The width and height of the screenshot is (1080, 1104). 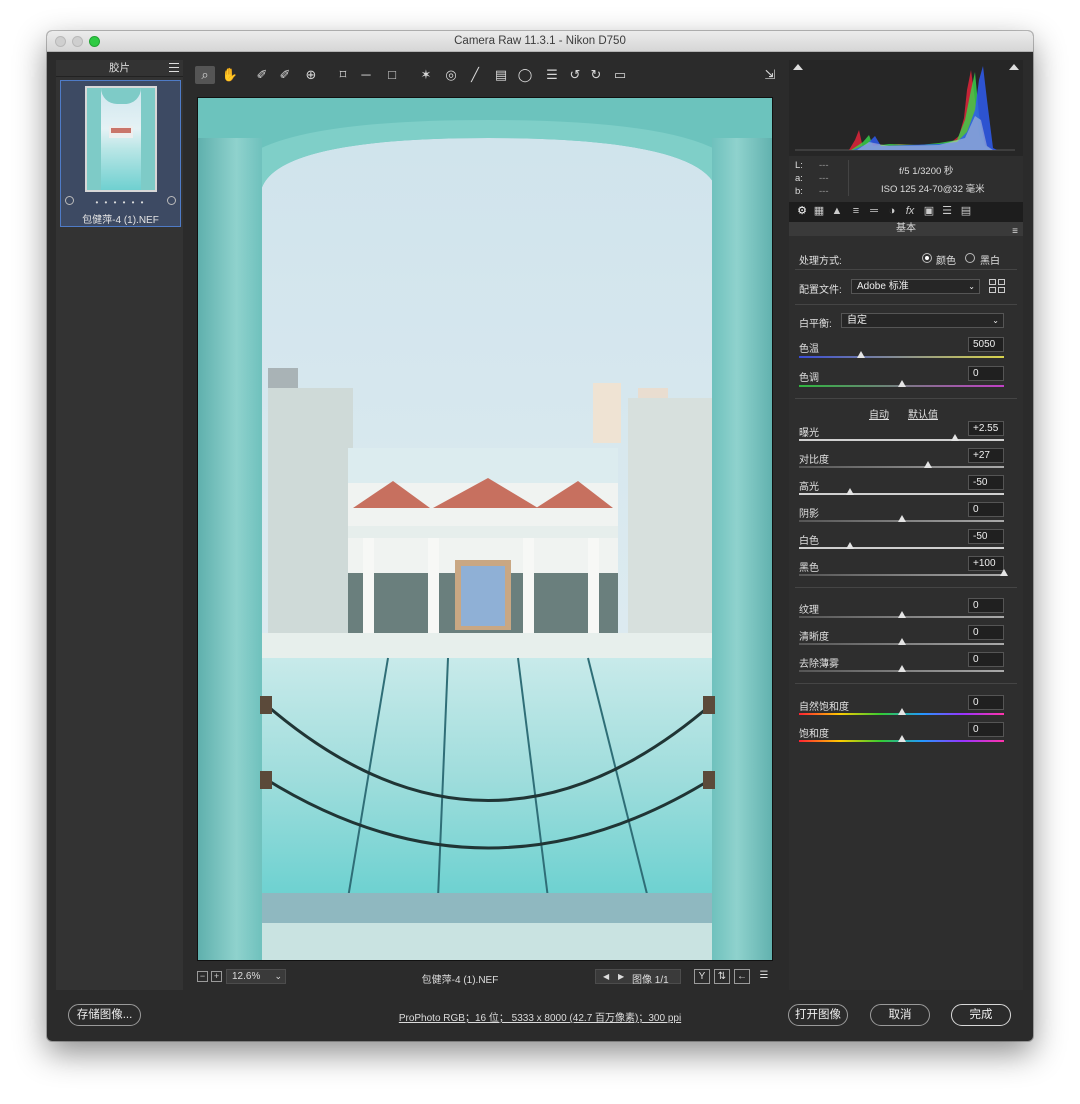 What do you see at coordinates (451, 75) in the screenshot?
I see `red-eye-icon: ◎` at bounding box center [451, 75].